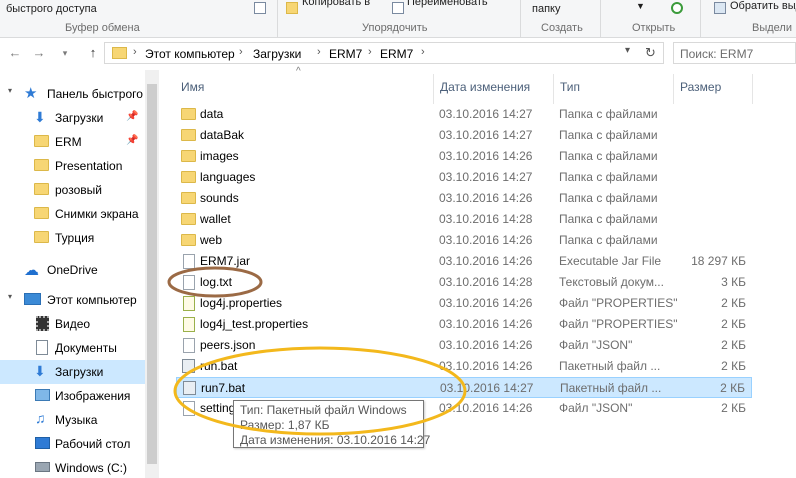 The height and width of the screenshot is (478, 796). I want to click on drive-icon, so click(42, 467).